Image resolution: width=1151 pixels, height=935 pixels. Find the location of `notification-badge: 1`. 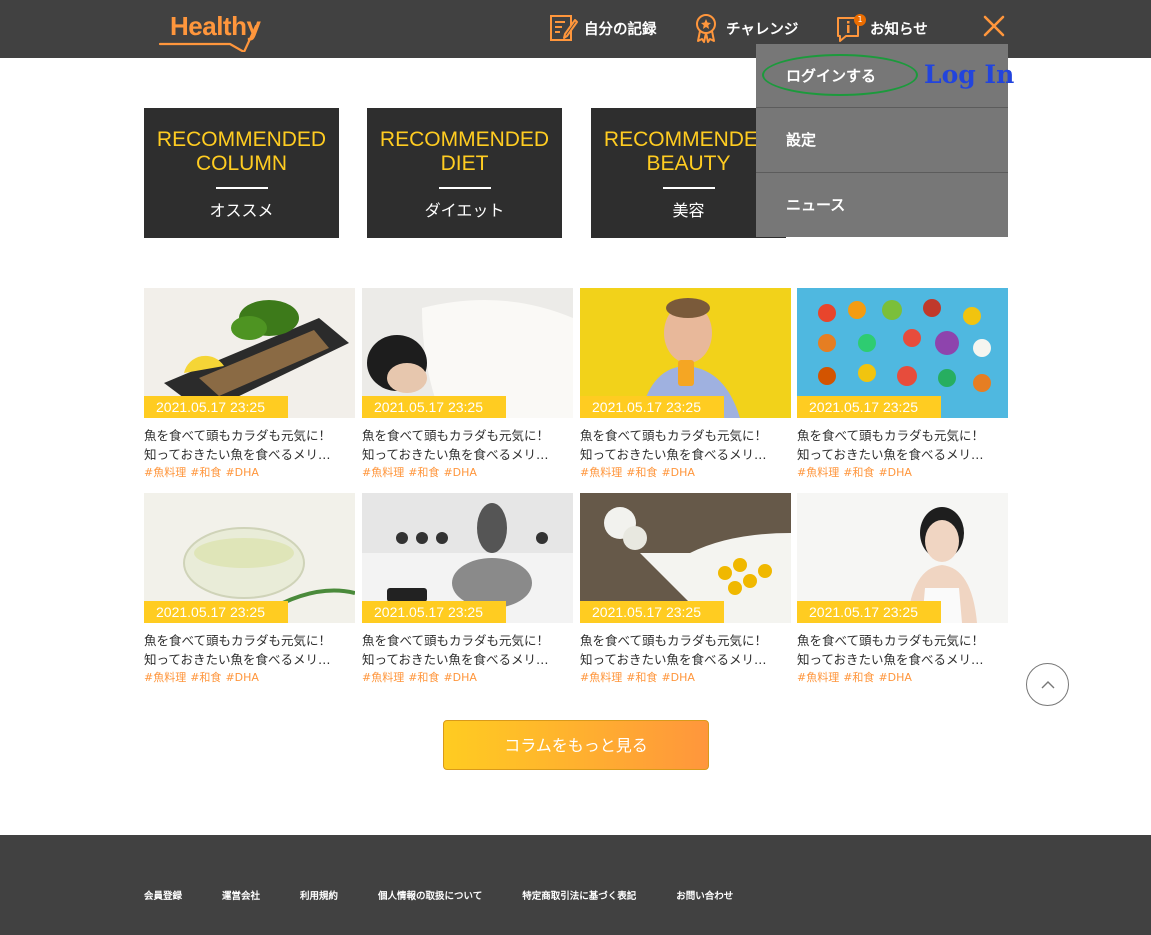

notification-badge: 1 is located at coordinates (860, 20).